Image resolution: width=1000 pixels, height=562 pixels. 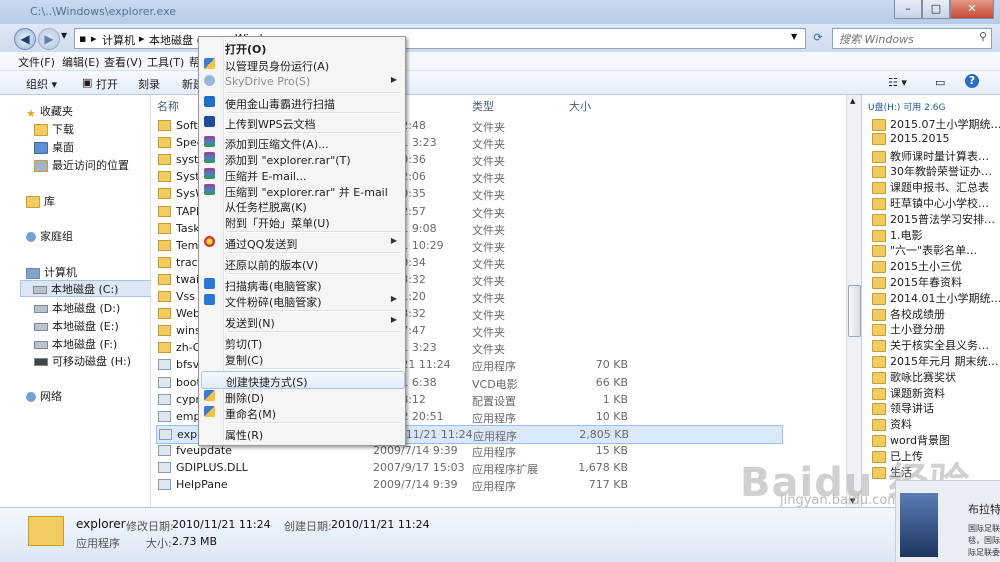 What do you see at coordinates (892, 424) in the screenshot?
I see `usb-folder-item: 资料` at bounding box center [892, 424].